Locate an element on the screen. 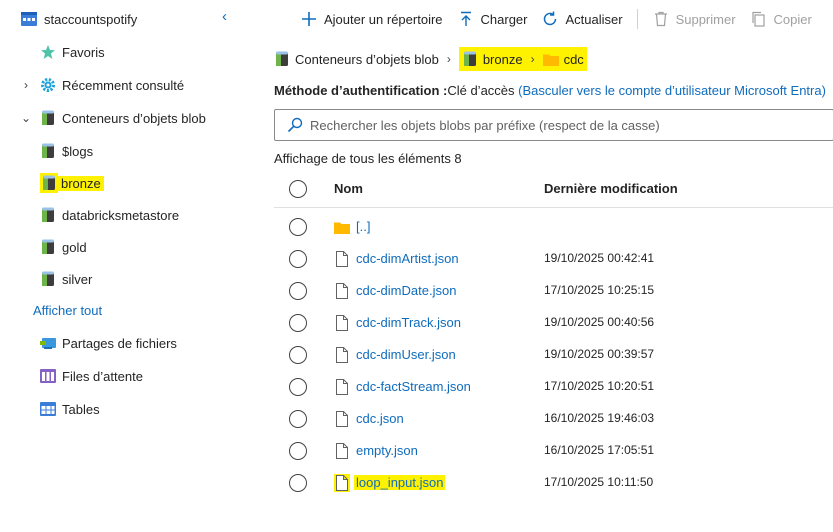 The image size is (833, 532). upload-button: Charger is located at coordinates (492, 19).